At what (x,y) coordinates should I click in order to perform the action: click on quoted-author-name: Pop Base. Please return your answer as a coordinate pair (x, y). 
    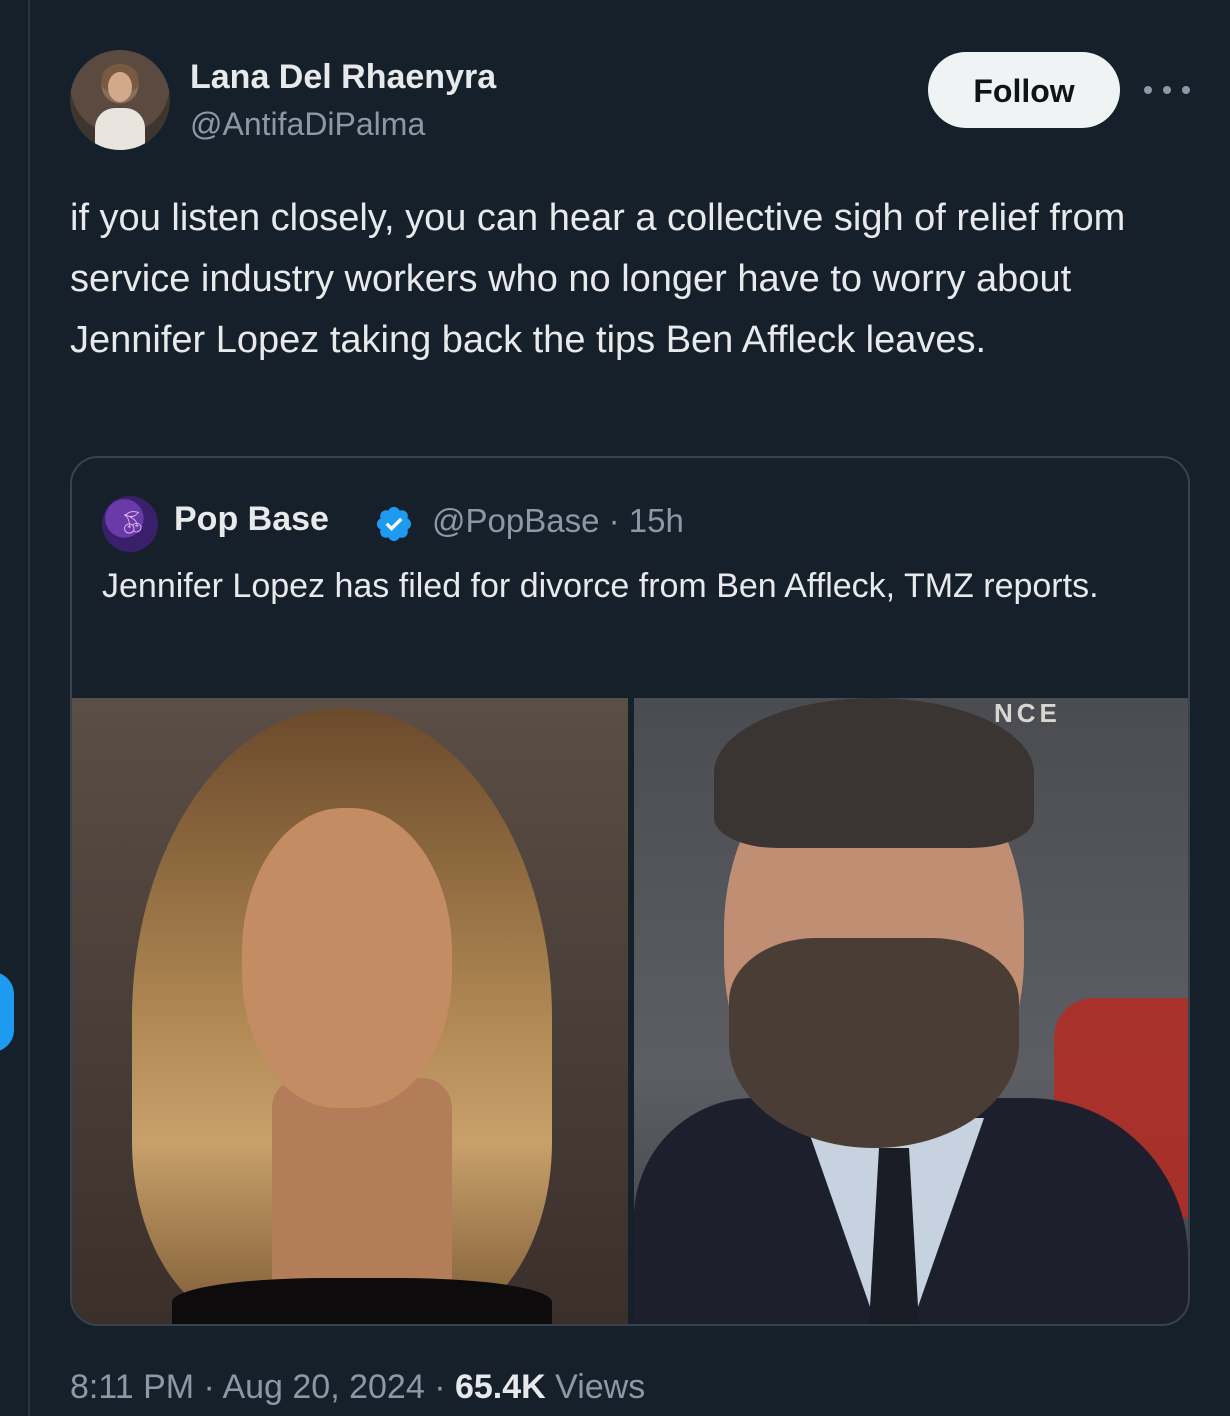
    Looking at the image, I should click on (251, 519).